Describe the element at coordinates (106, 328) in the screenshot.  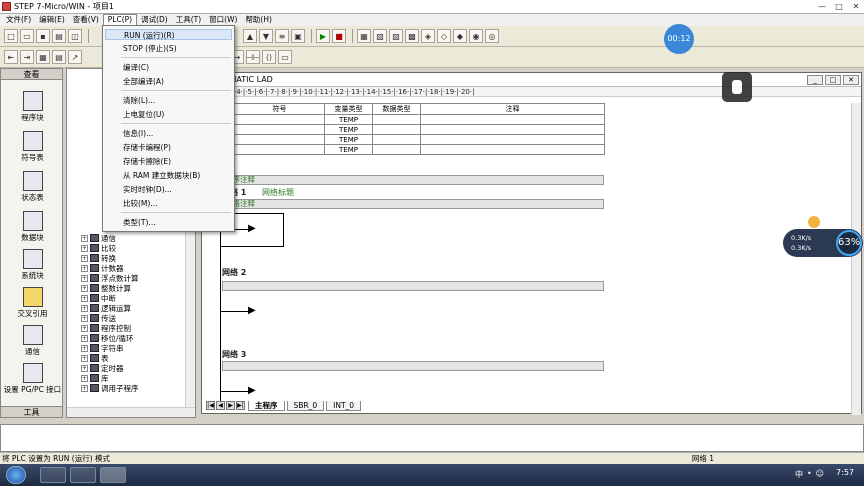
I see `tree-item: + 程序控制` at that location.